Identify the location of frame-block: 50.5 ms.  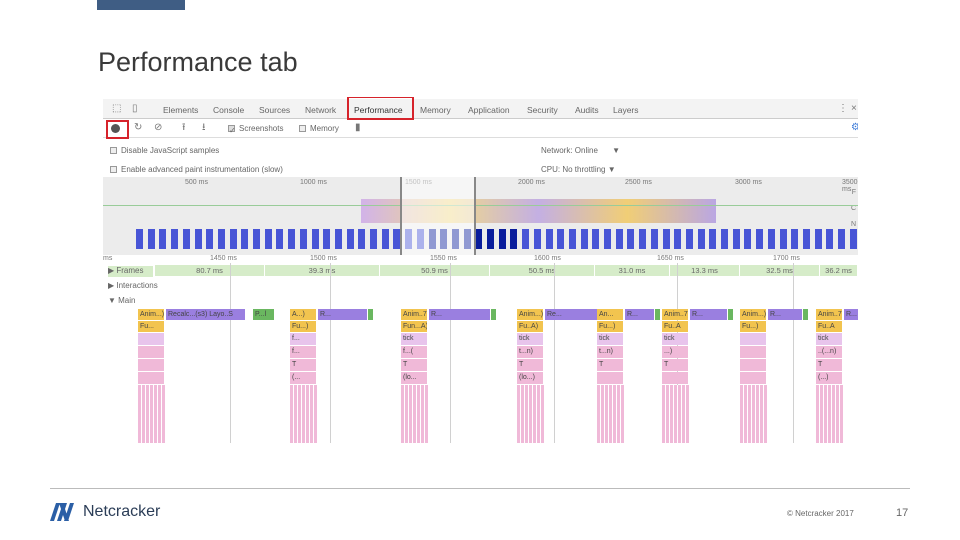
(542, 270).